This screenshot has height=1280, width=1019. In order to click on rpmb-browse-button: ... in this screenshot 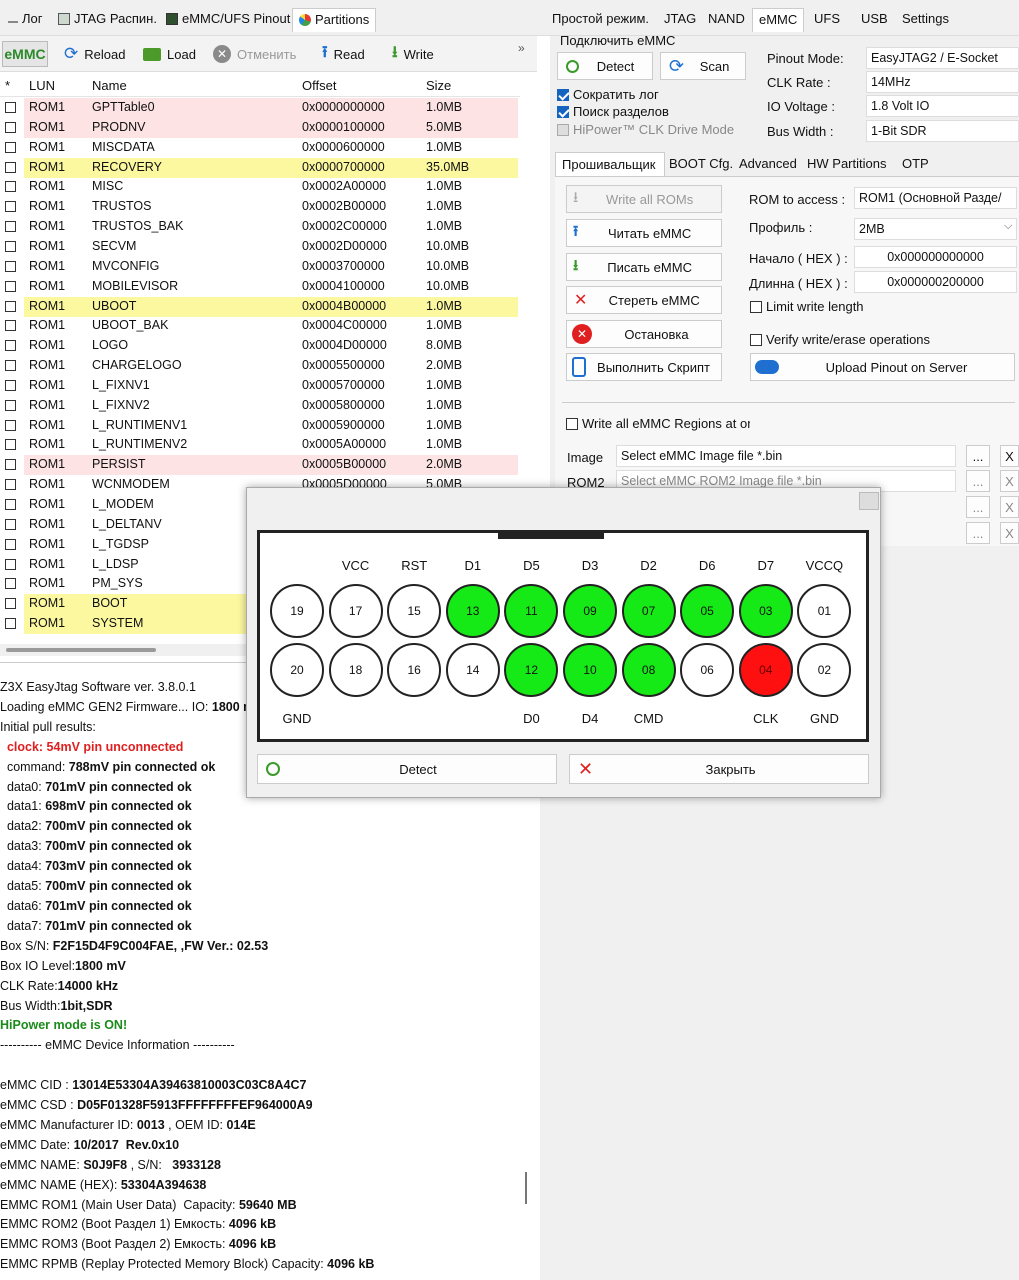, I will do `click(978, 533)`.